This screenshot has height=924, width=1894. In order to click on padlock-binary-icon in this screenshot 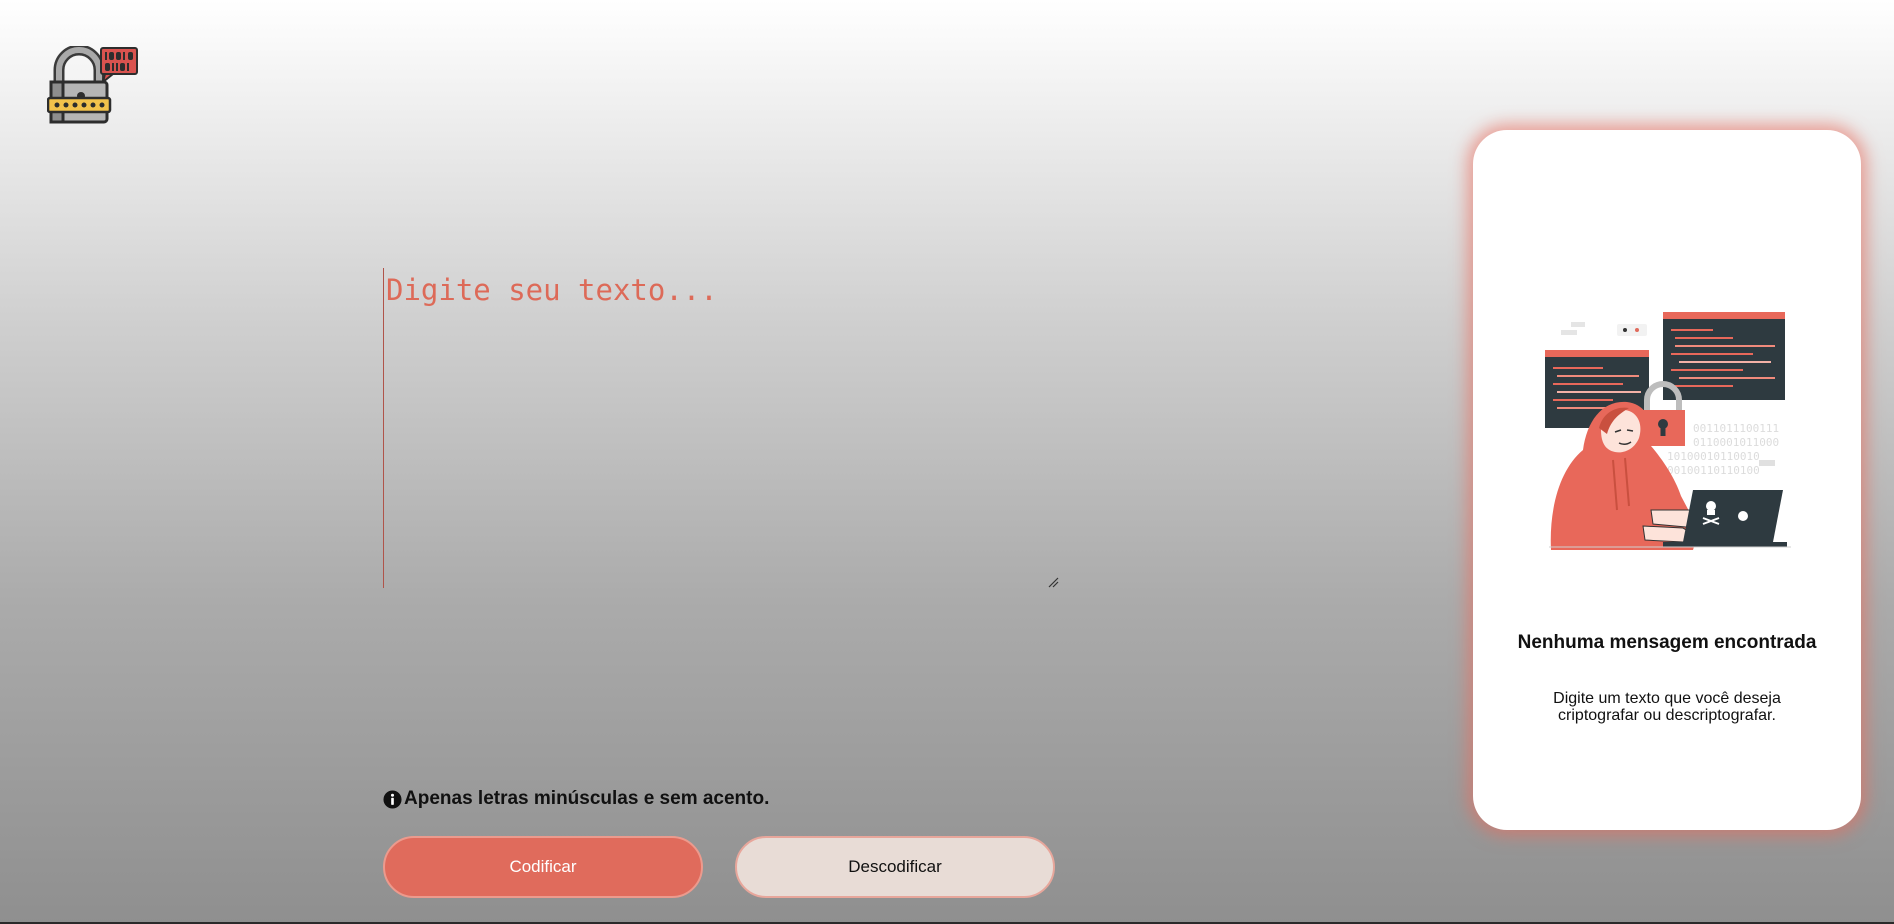, I will do `click(92, 84)`.